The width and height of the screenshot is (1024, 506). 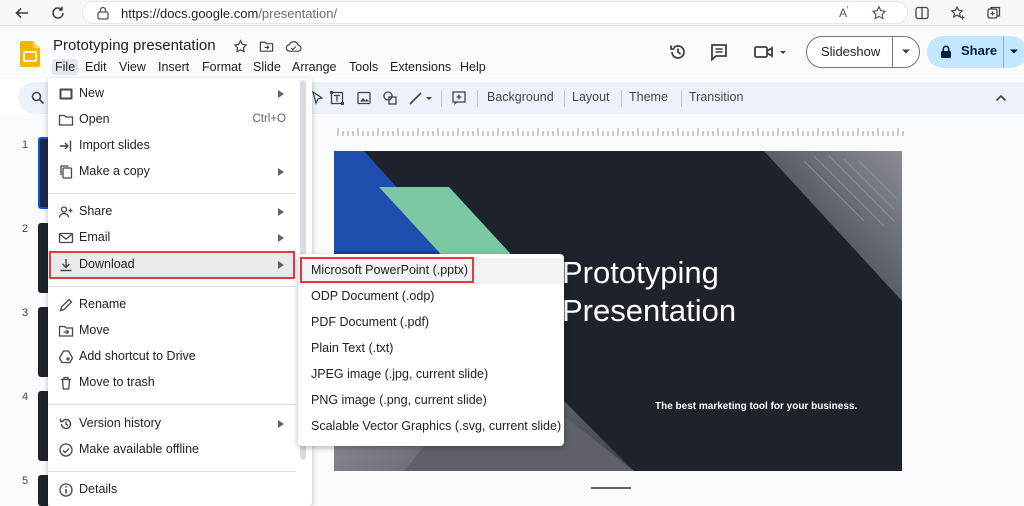 What do you see at coordinates (172, 146) in the screenshot?
I see `menu-item-import-slides: Import slides` at bounding box center [172, 146].